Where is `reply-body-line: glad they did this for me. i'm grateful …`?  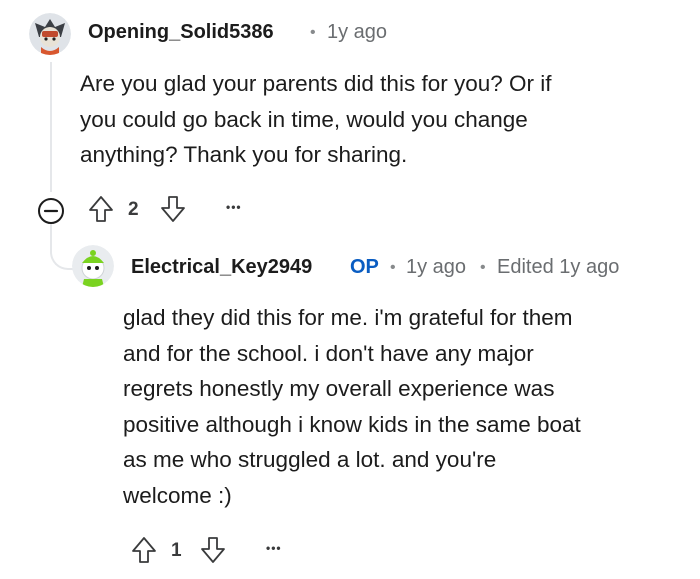
reply-body-line: glad they did this for me. i'm grateful … is located at coordinates (348, 317).